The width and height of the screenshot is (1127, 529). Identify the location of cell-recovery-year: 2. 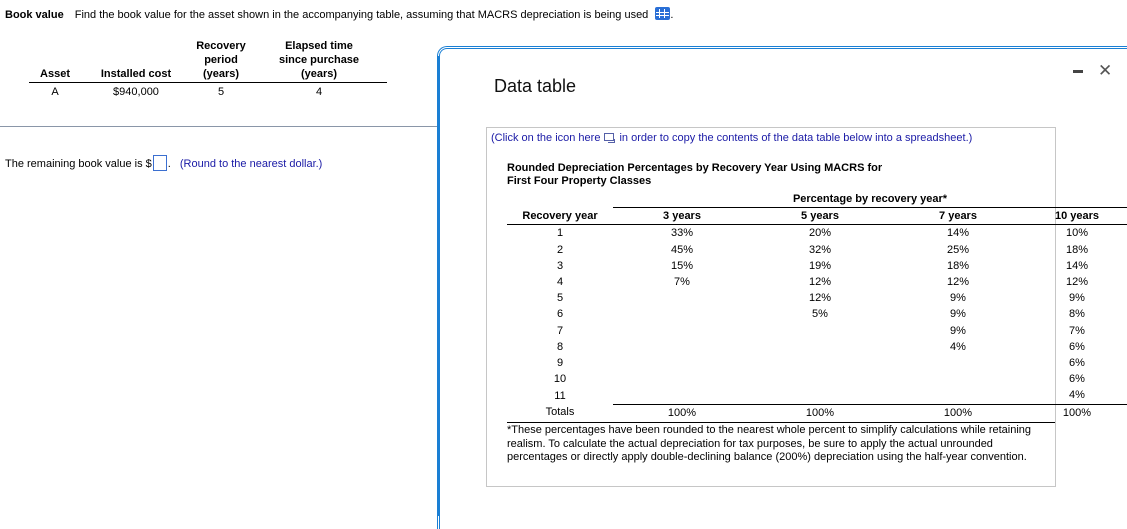
(560, 249).